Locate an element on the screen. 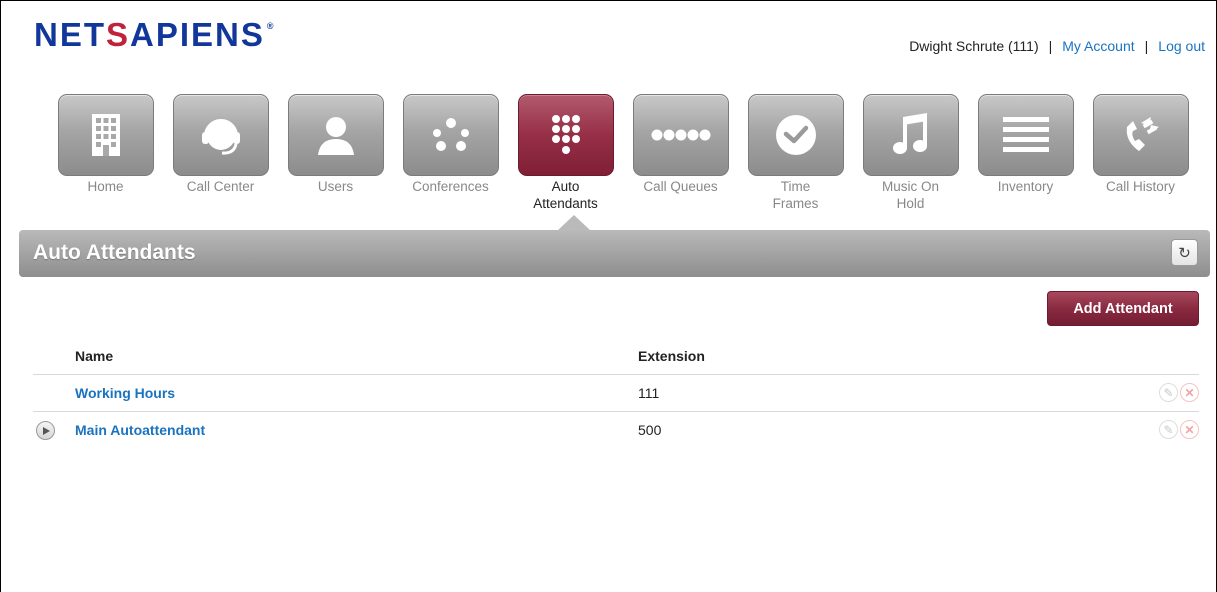  section-title: Auto Attendants is located at coordinates (114, 252).